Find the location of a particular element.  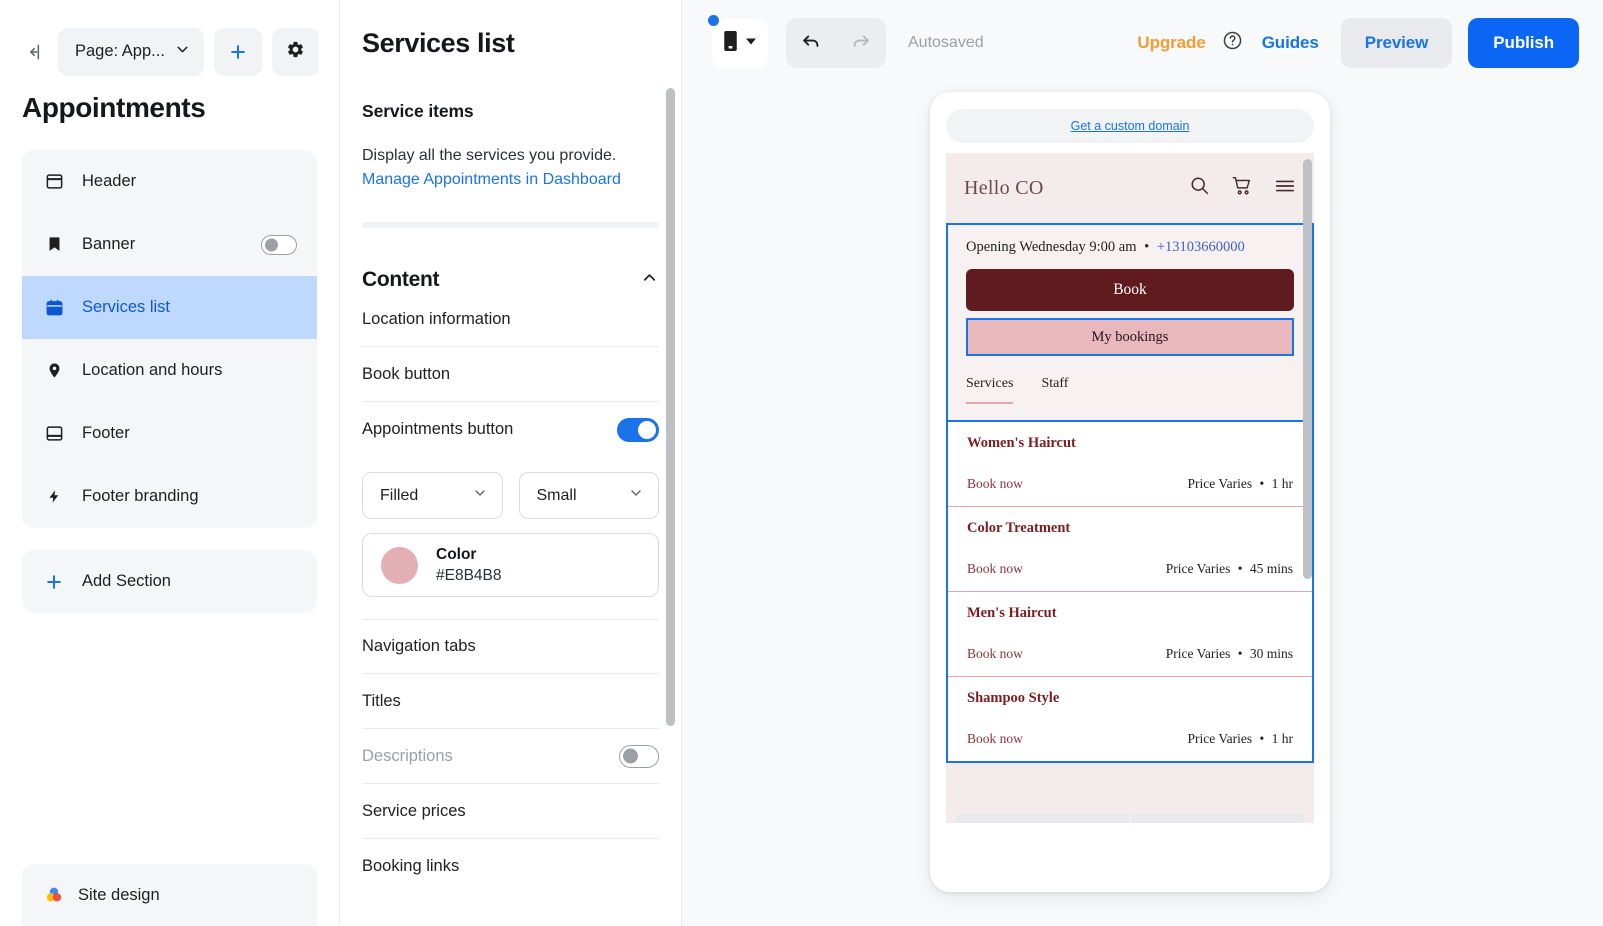

get-custom-domain-link: Get a custom domain is located at coordinates (1130, 126).